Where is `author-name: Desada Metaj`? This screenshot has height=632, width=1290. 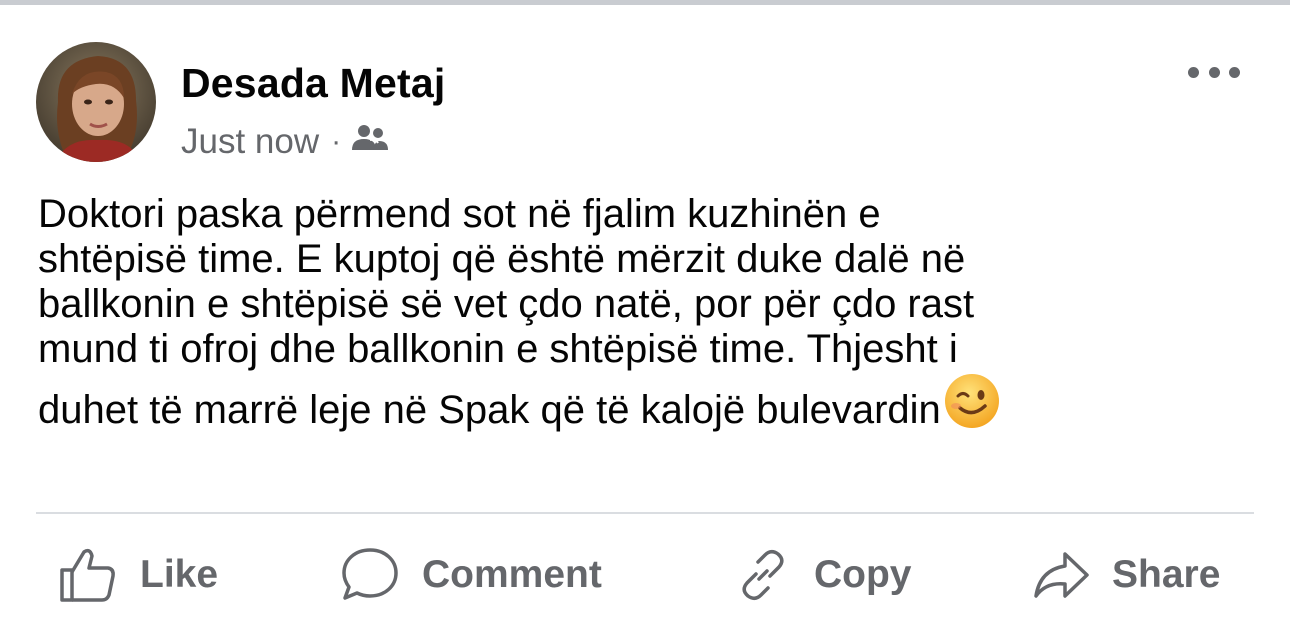 author-name: Desada Metaj is located at coordinates (313, 83).